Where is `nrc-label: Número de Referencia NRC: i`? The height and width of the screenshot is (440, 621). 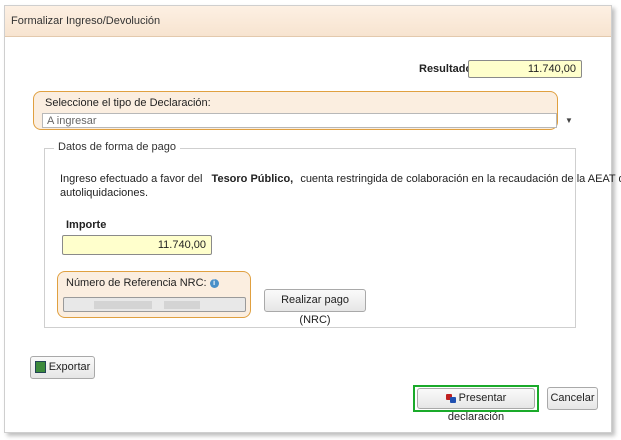
nrc-label: Número de Referencia NRC: i is located at coordinates (142, 283).